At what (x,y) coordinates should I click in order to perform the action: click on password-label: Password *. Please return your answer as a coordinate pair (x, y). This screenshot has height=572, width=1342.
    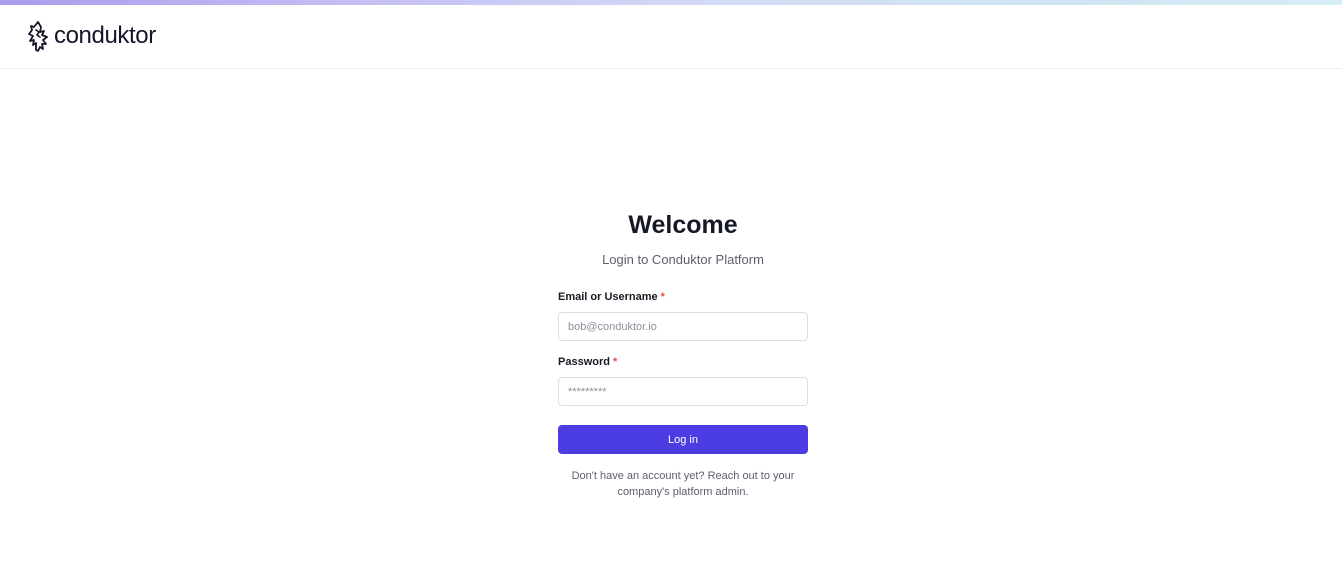
    Looking at the image, I should click on (683, 362).